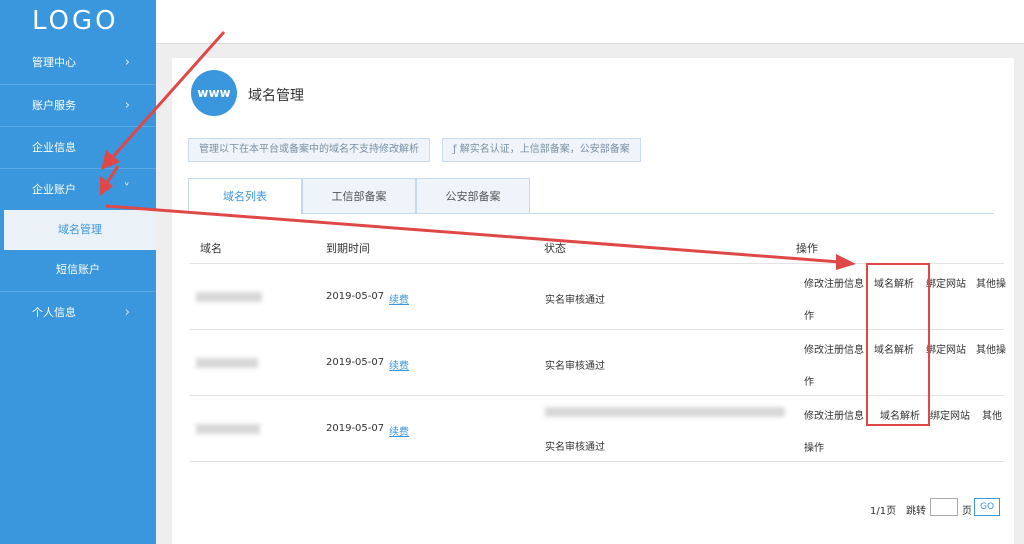 This screenshot has height=544, width=1024. I want to click on sidebar-subitem-sms-account: 短信账户, so click(78, 270).